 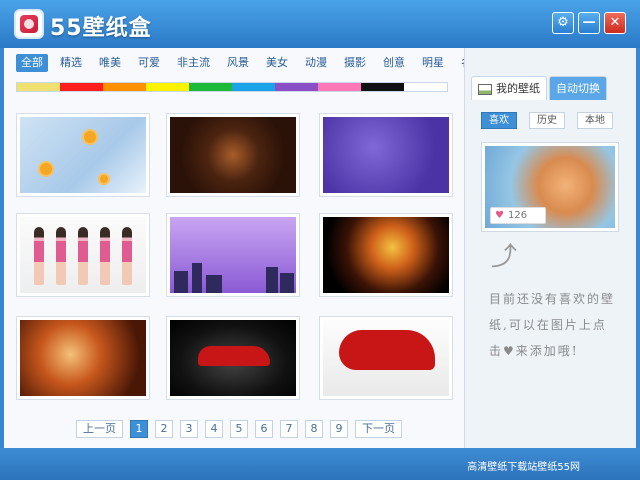 I want to click on page-button: 4, so click(x=214, y=429).